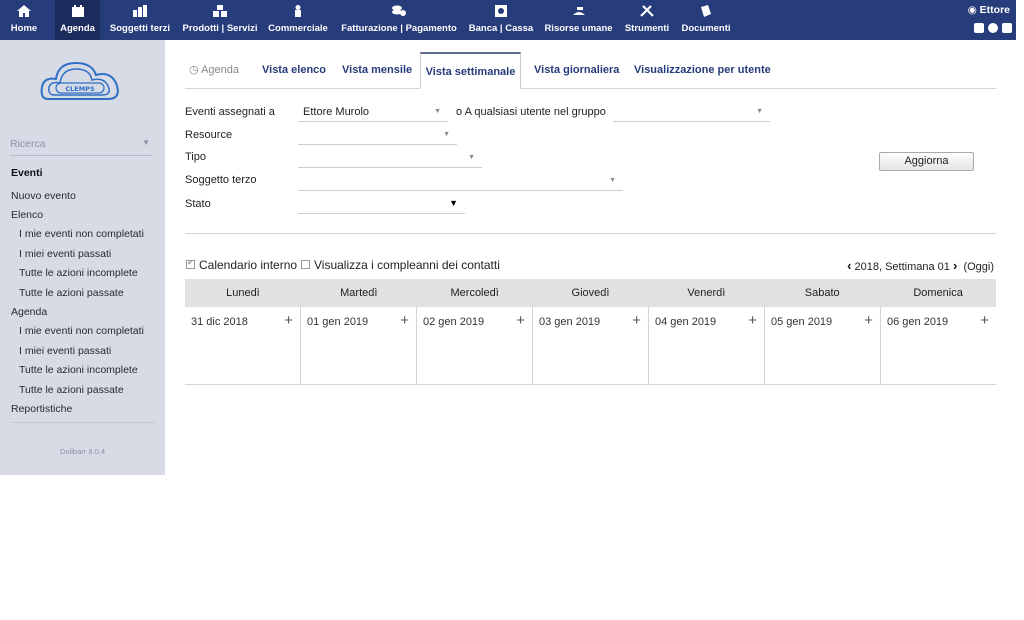  Describe the element at coordinates (82, 422) in the screenshot. I see `sidebar-divider` at that location.